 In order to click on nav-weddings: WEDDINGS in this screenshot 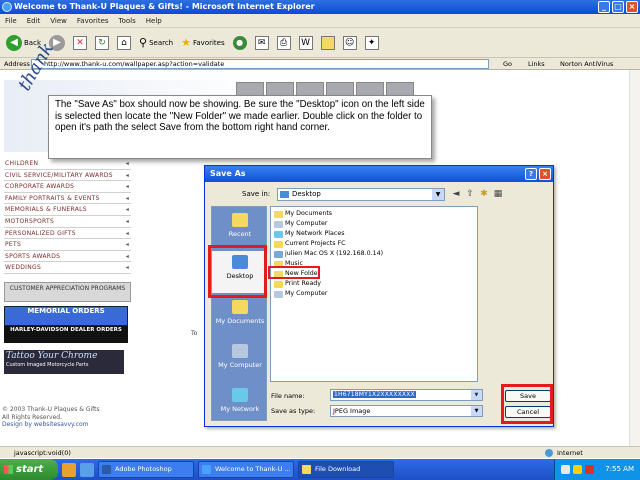, I will do `click(67, 268)`.